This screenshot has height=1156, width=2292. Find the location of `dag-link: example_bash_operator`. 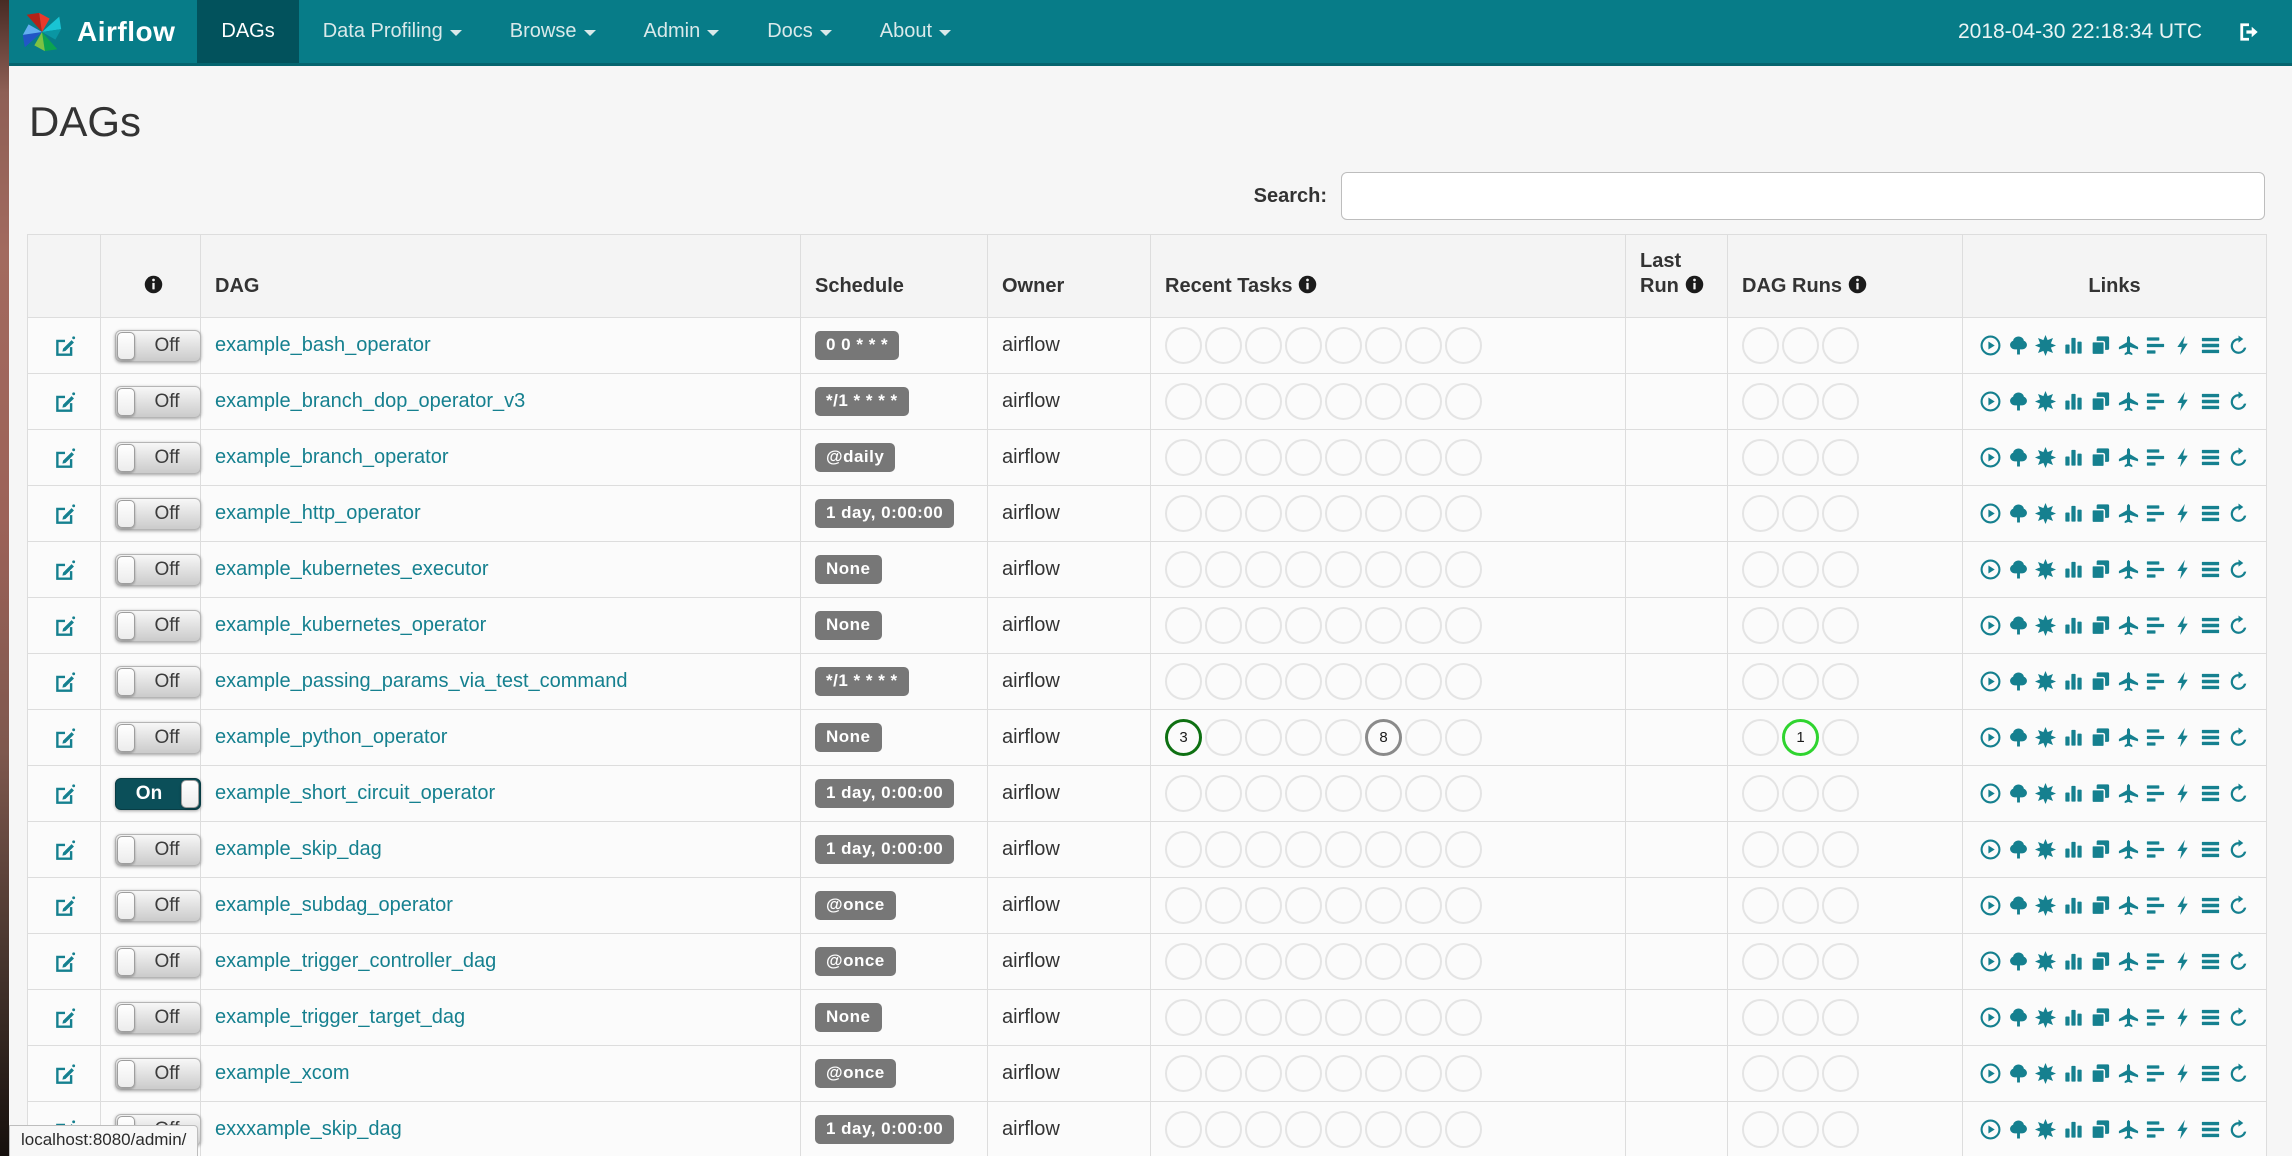

dag-link: example_bash_operator is located at coordinates (323, 345).